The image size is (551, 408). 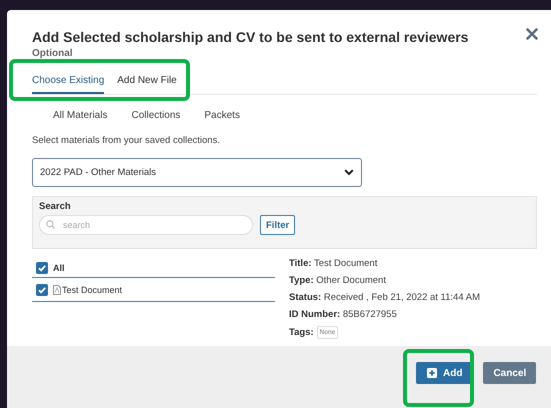 What do you see at coordinates (343, 315) in the screenshot?
I see `detail-line: ID Number: 85B6727955` at bounding box center [343, 315].